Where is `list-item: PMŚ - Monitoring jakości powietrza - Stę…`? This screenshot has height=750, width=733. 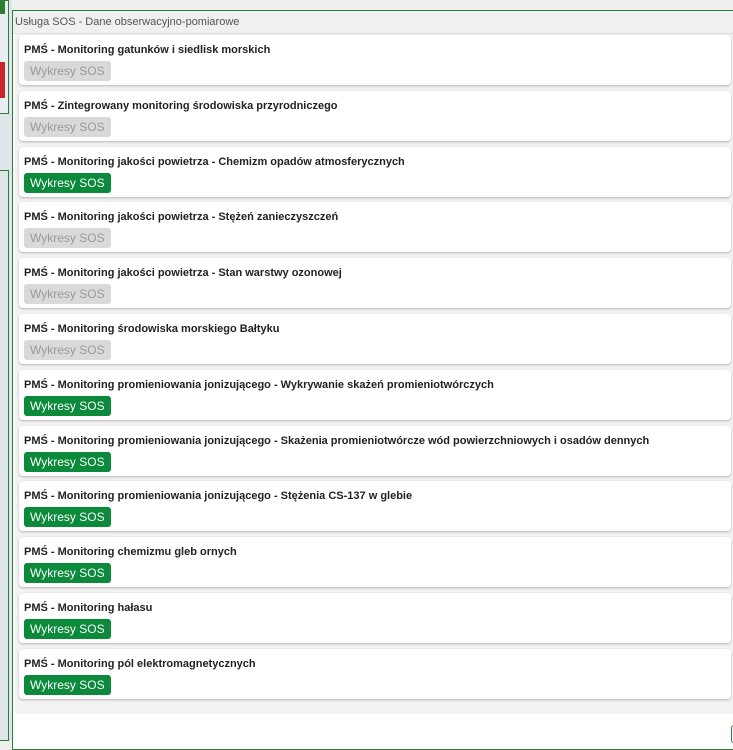 list-item: PMŚ - Monitoring jakości powietrza - Stę… is located at coordinates (375, 227).